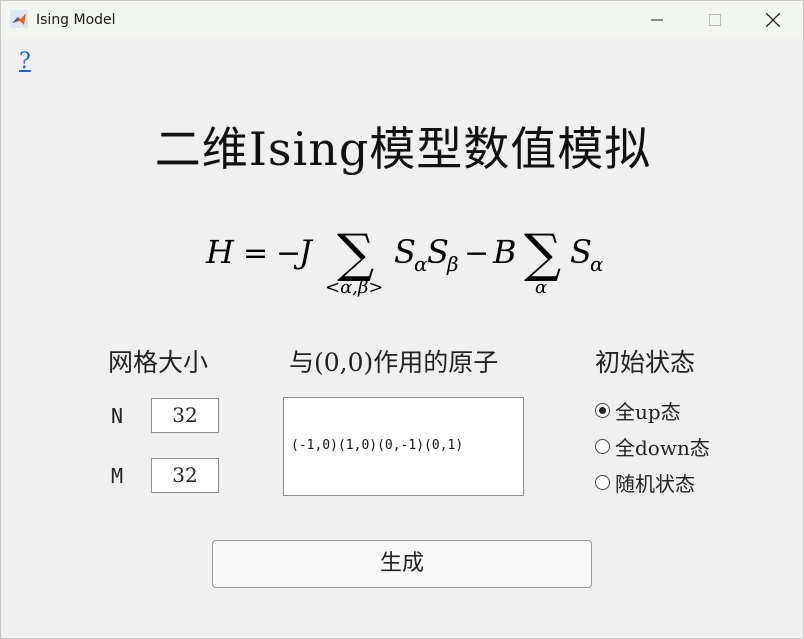 The width and height of the screenshot is (804, 639). I want to click on page-title: 二维Ising模型数值模拟, so click(403, 149).